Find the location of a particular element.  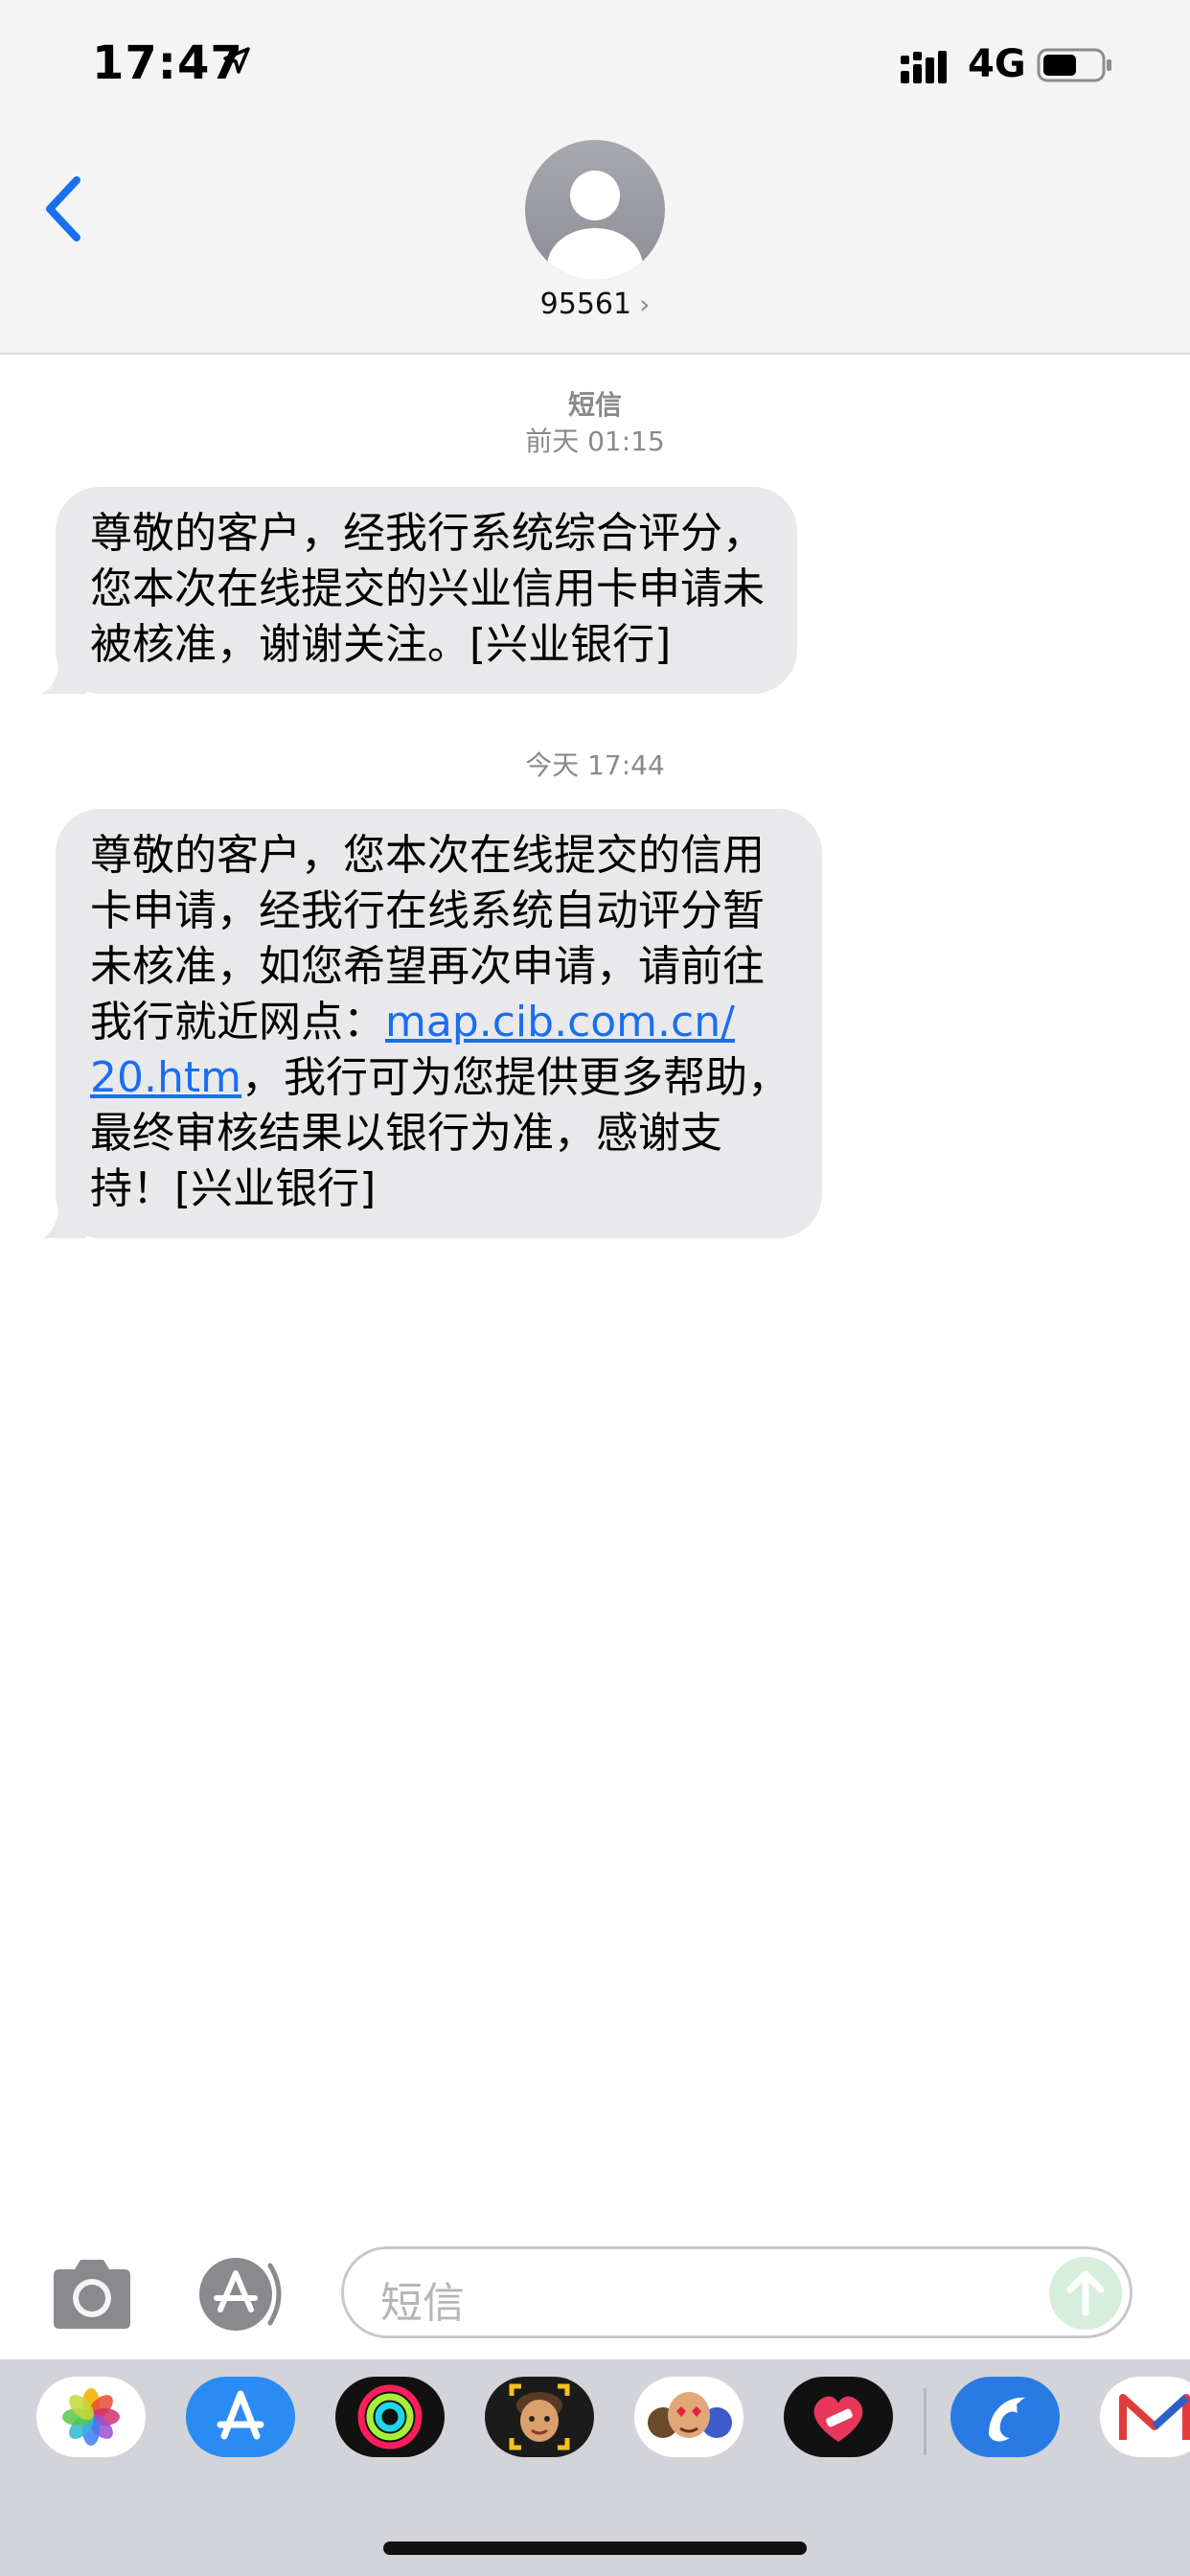

contact-avatar is located at coordinates (595, 210).